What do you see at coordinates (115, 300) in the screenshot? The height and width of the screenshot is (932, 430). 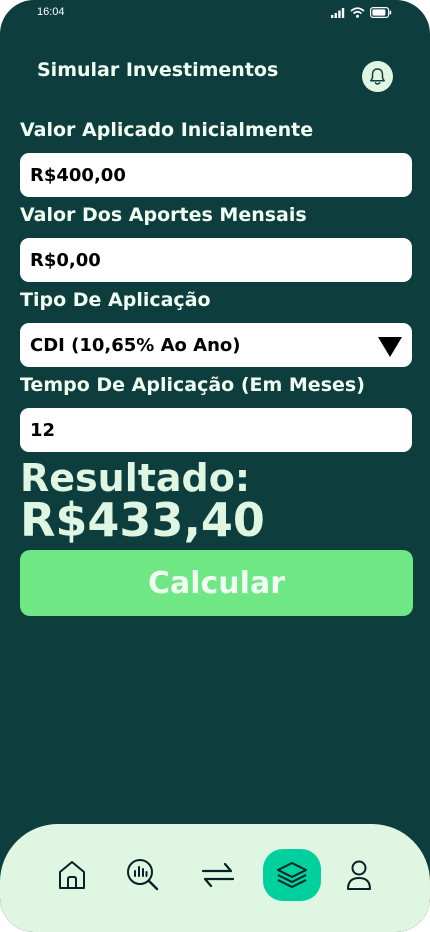 I see `application-type-label: Tipo De Aplicação` at bounding box center [115, 300].